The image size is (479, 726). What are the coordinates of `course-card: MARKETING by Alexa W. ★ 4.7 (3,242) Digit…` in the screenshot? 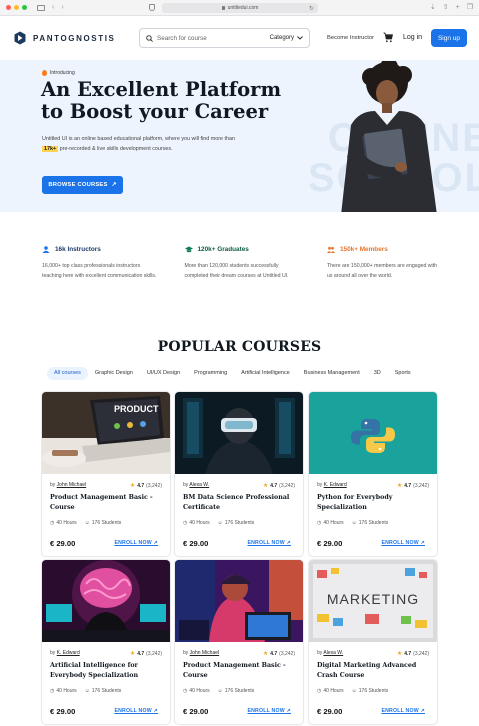 It's located at (373, 642).